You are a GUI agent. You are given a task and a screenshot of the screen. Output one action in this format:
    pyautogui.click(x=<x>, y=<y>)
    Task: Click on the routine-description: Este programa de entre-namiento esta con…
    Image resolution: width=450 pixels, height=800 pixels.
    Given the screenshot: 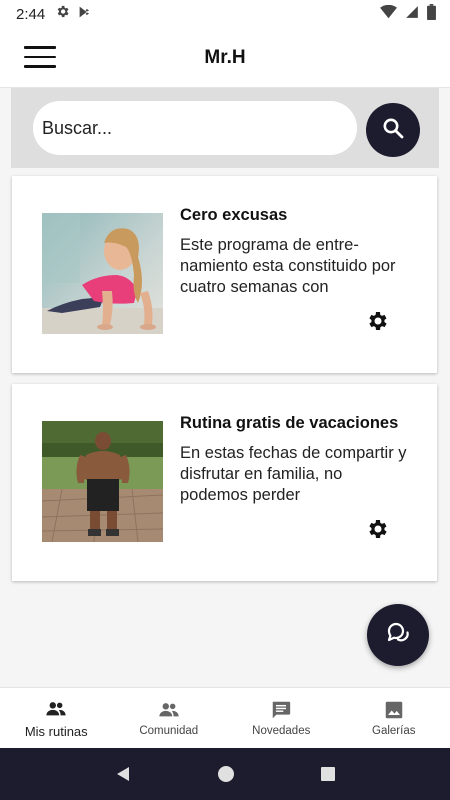 What is the action you would take?
    pyautogui.click(x=288, y=266)
    